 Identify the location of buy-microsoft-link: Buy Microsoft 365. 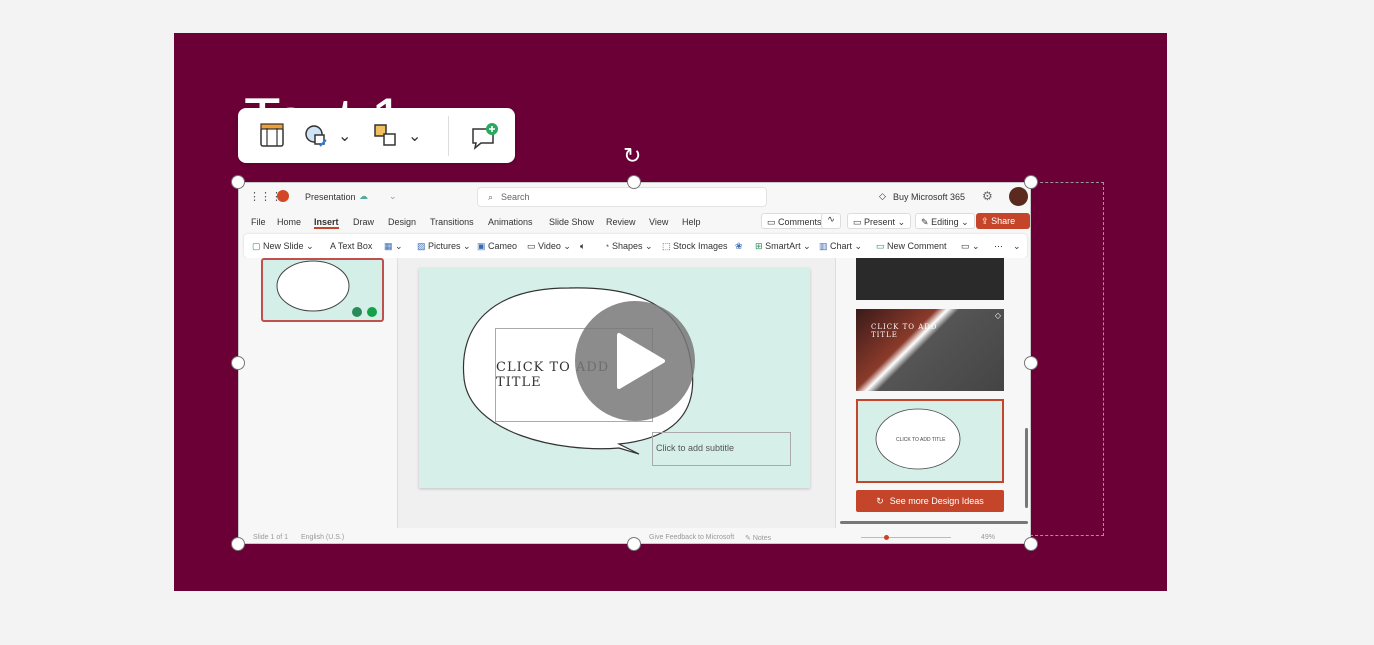
(929, 197).